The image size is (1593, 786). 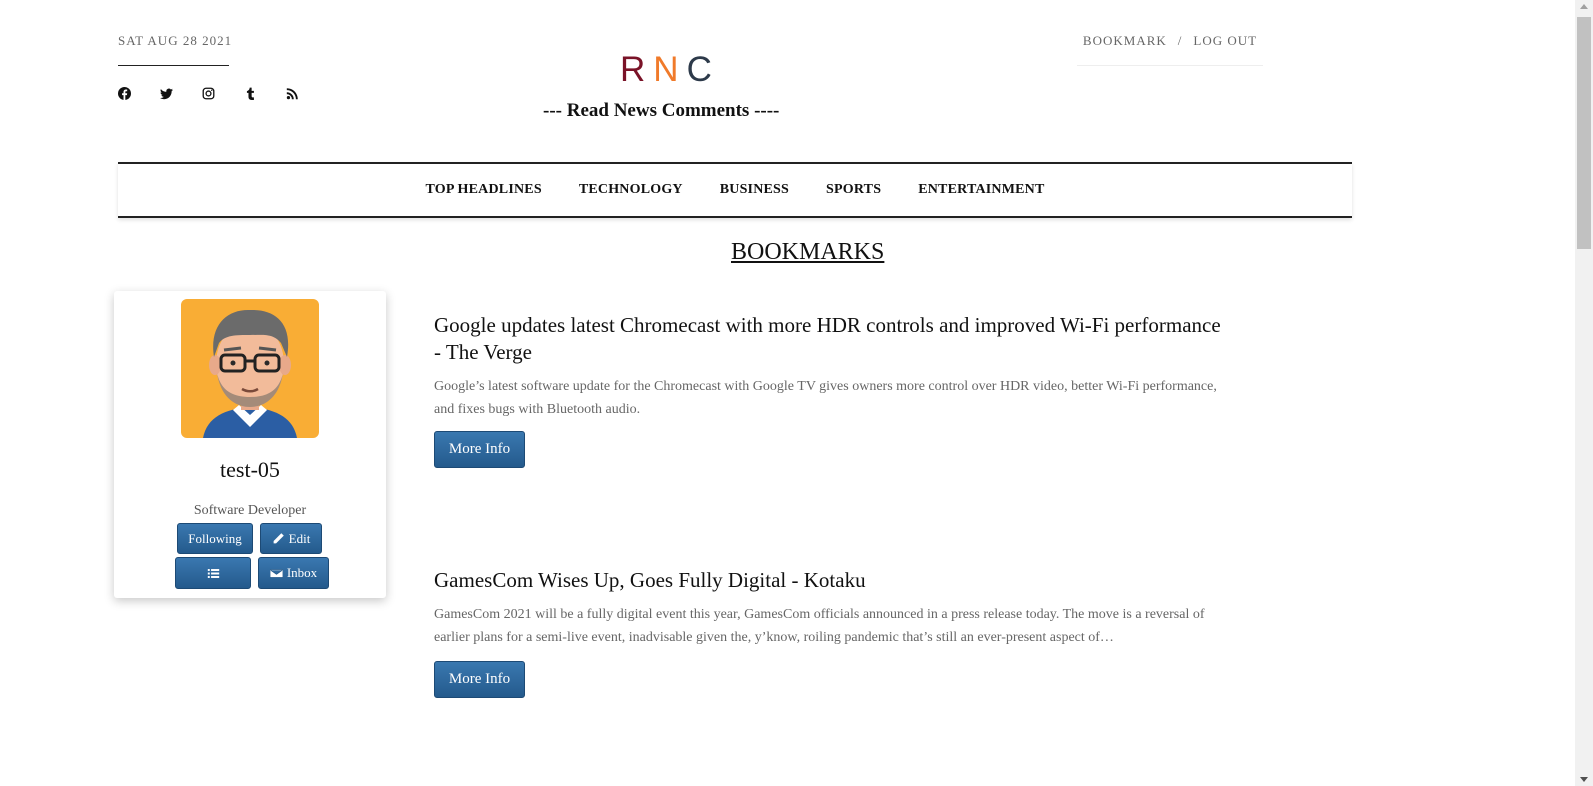 I want to click on current-date: SAT AUG 28 2021, so click(x=175, y=40).